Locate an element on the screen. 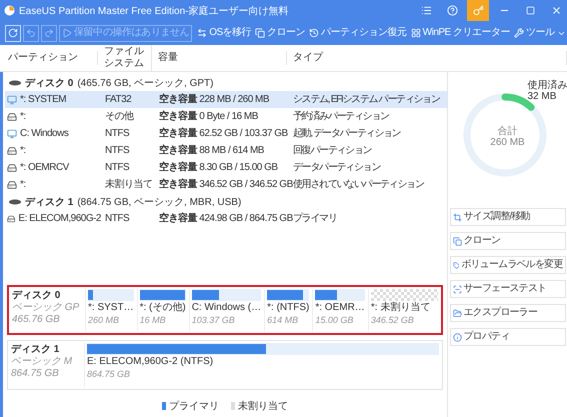 The width and height of the screenshot is (567, 417). partition-row: C: Windows NTFS 空き容量 62.52 GB / 103.37 GB 起動, データパーティション is located at coordinates (226, 133).